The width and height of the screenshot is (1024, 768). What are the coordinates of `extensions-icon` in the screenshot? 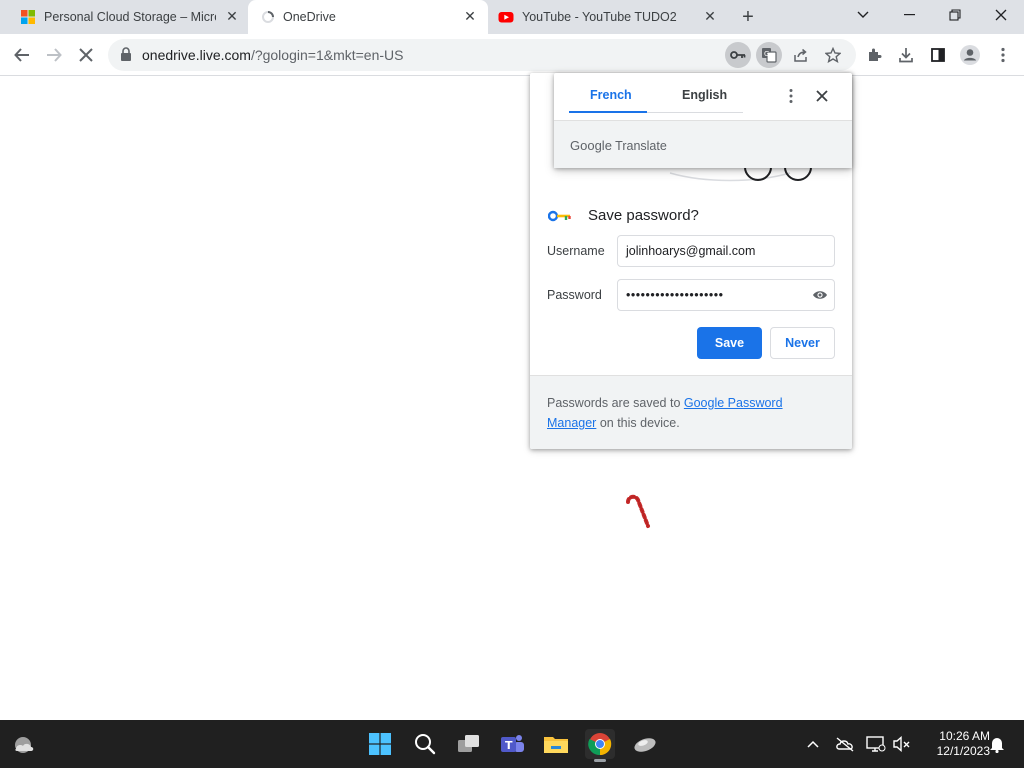 It's located at (874, 55).